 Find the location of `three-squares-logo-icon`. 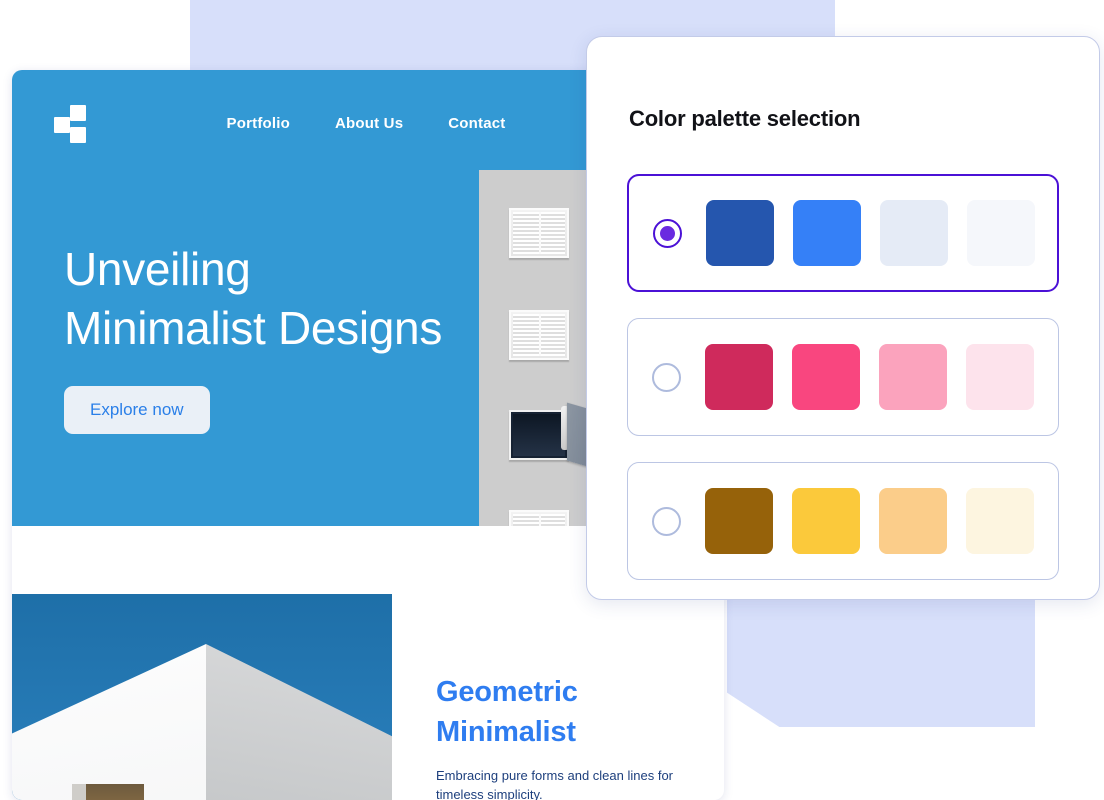

three-squares-logo-icon is located at coordinates (70, 124).